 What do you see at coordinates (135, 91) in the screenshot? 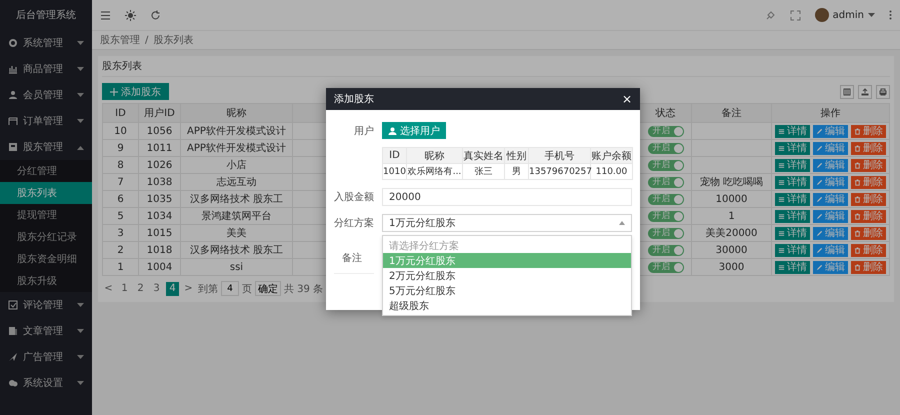
I see `add-button: 添加股东` at bounding box center [135, 91].